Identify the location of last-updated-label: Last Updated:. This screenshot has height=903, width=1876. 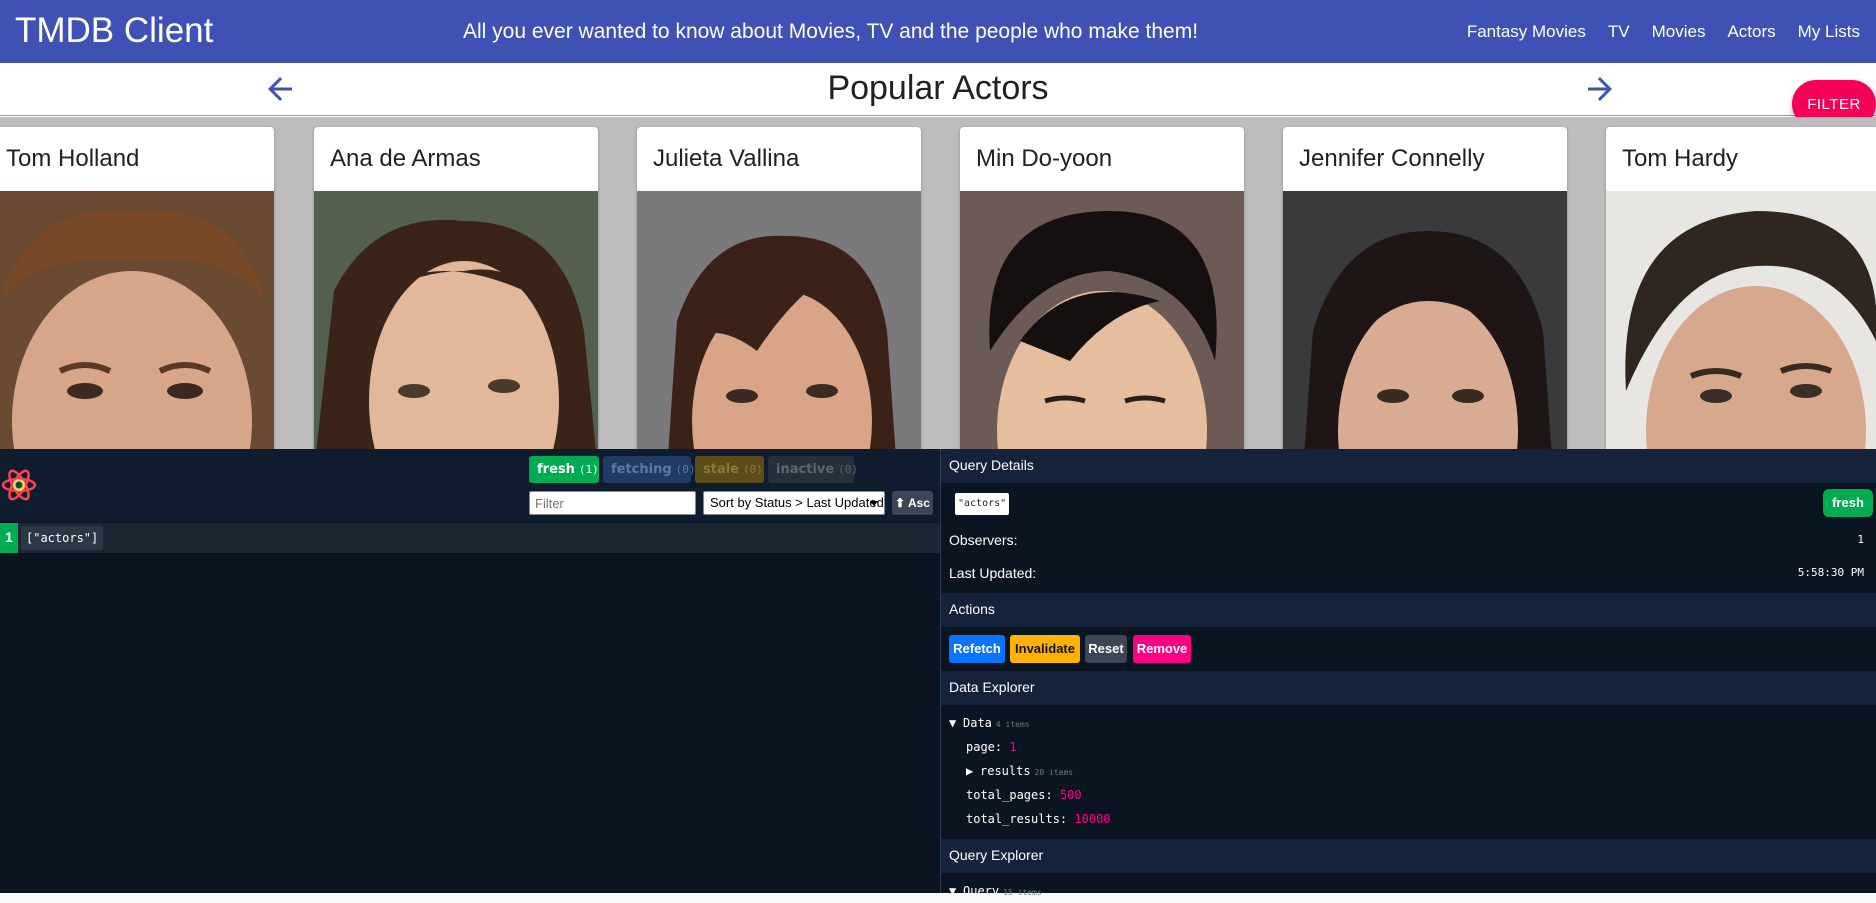
(993, 573).